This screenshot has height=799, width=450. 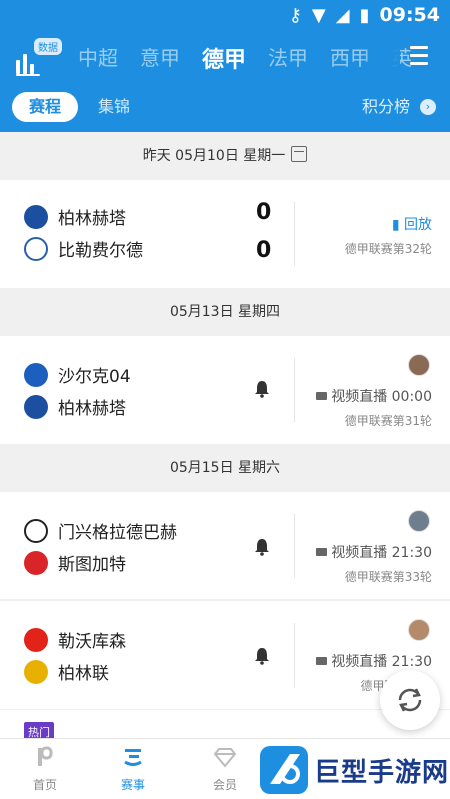 I want to click on date-header: 昨天 05月10日 星期一, so click(x=225, y=156).